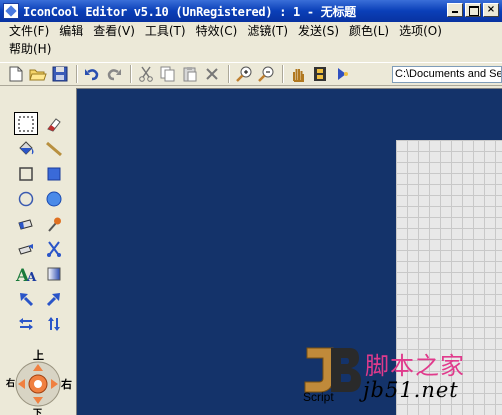 This screenshot has height=415, width=502. What do you see at coordinates (38, 355) in the screenshot?
I see `nav-up-label: 上` at bounding box center [38, 355].